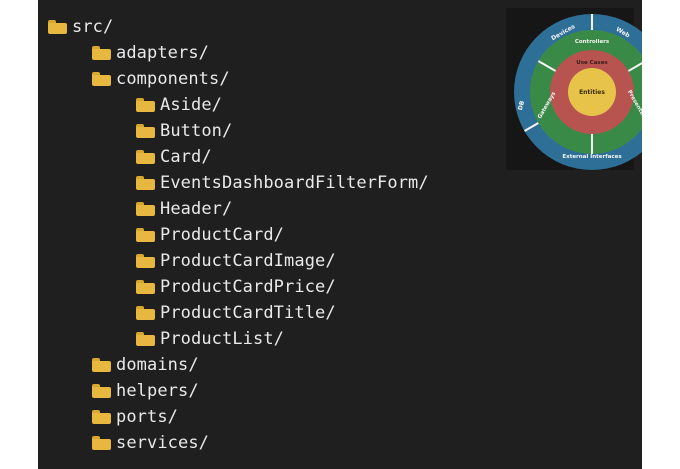 This screenshot has width=680, height=469. I want to click on tree-item: Header/, so click(184, 209).